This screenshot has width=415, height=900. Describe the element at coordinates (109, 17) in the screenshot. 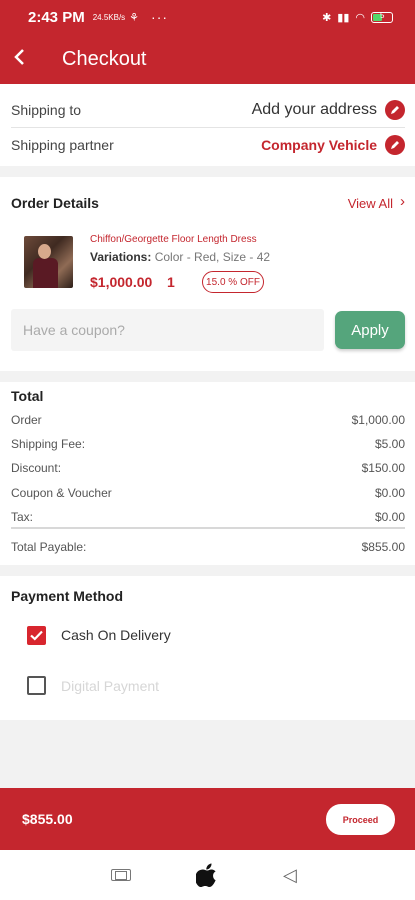

I see `network-speed: 24.5KB/s` at that location.